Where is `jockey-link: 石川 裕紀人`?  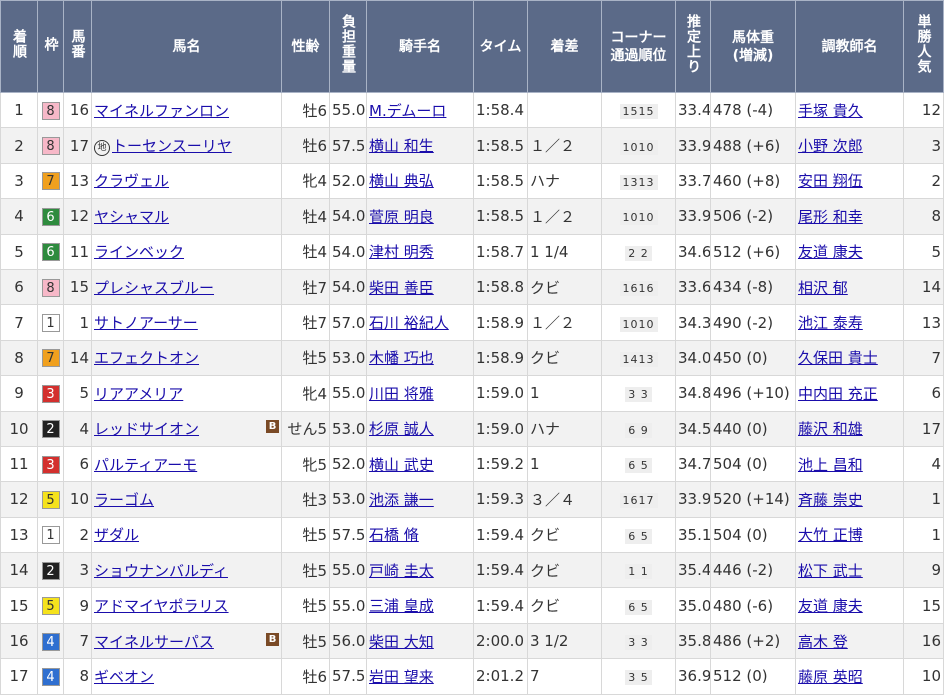
jockey-link: 石川 裕紀人 is located at coordinates (409, 323).